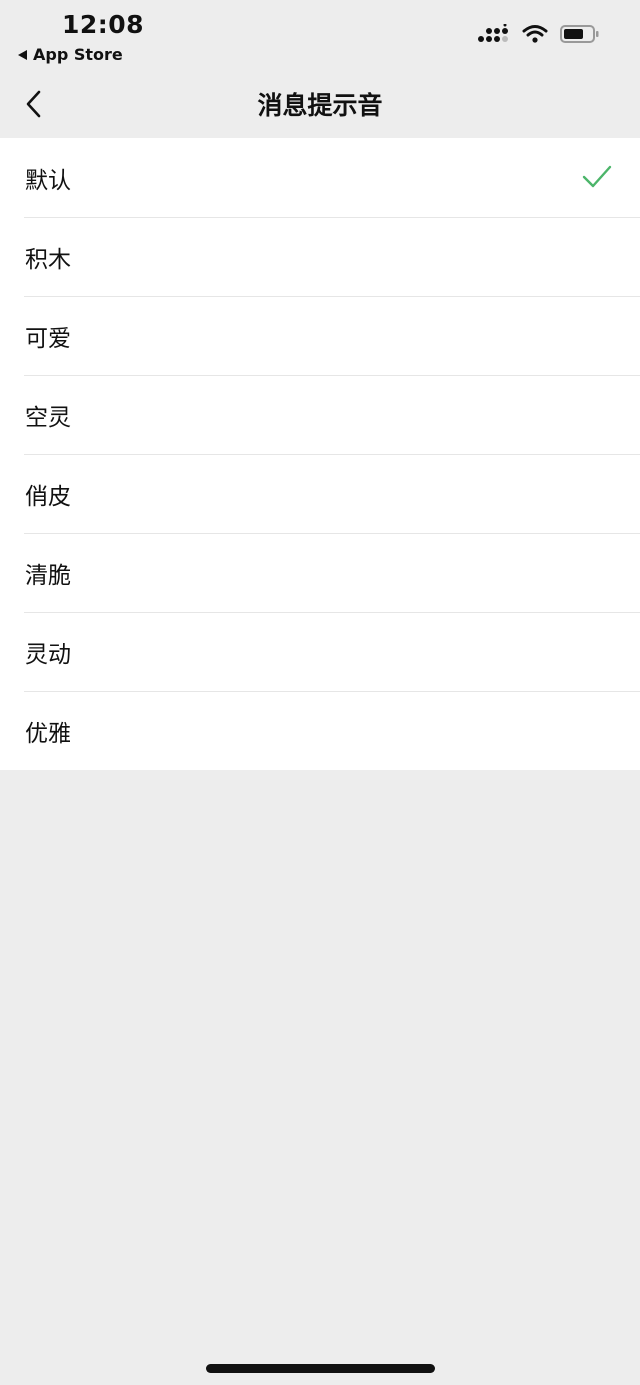 The width and height of the screenshot is (640, 1385). What do you see at coordinates (48, 733) in the screenshot?
I see `sound-option-label: 优雅` at bounding box center [48, 733].